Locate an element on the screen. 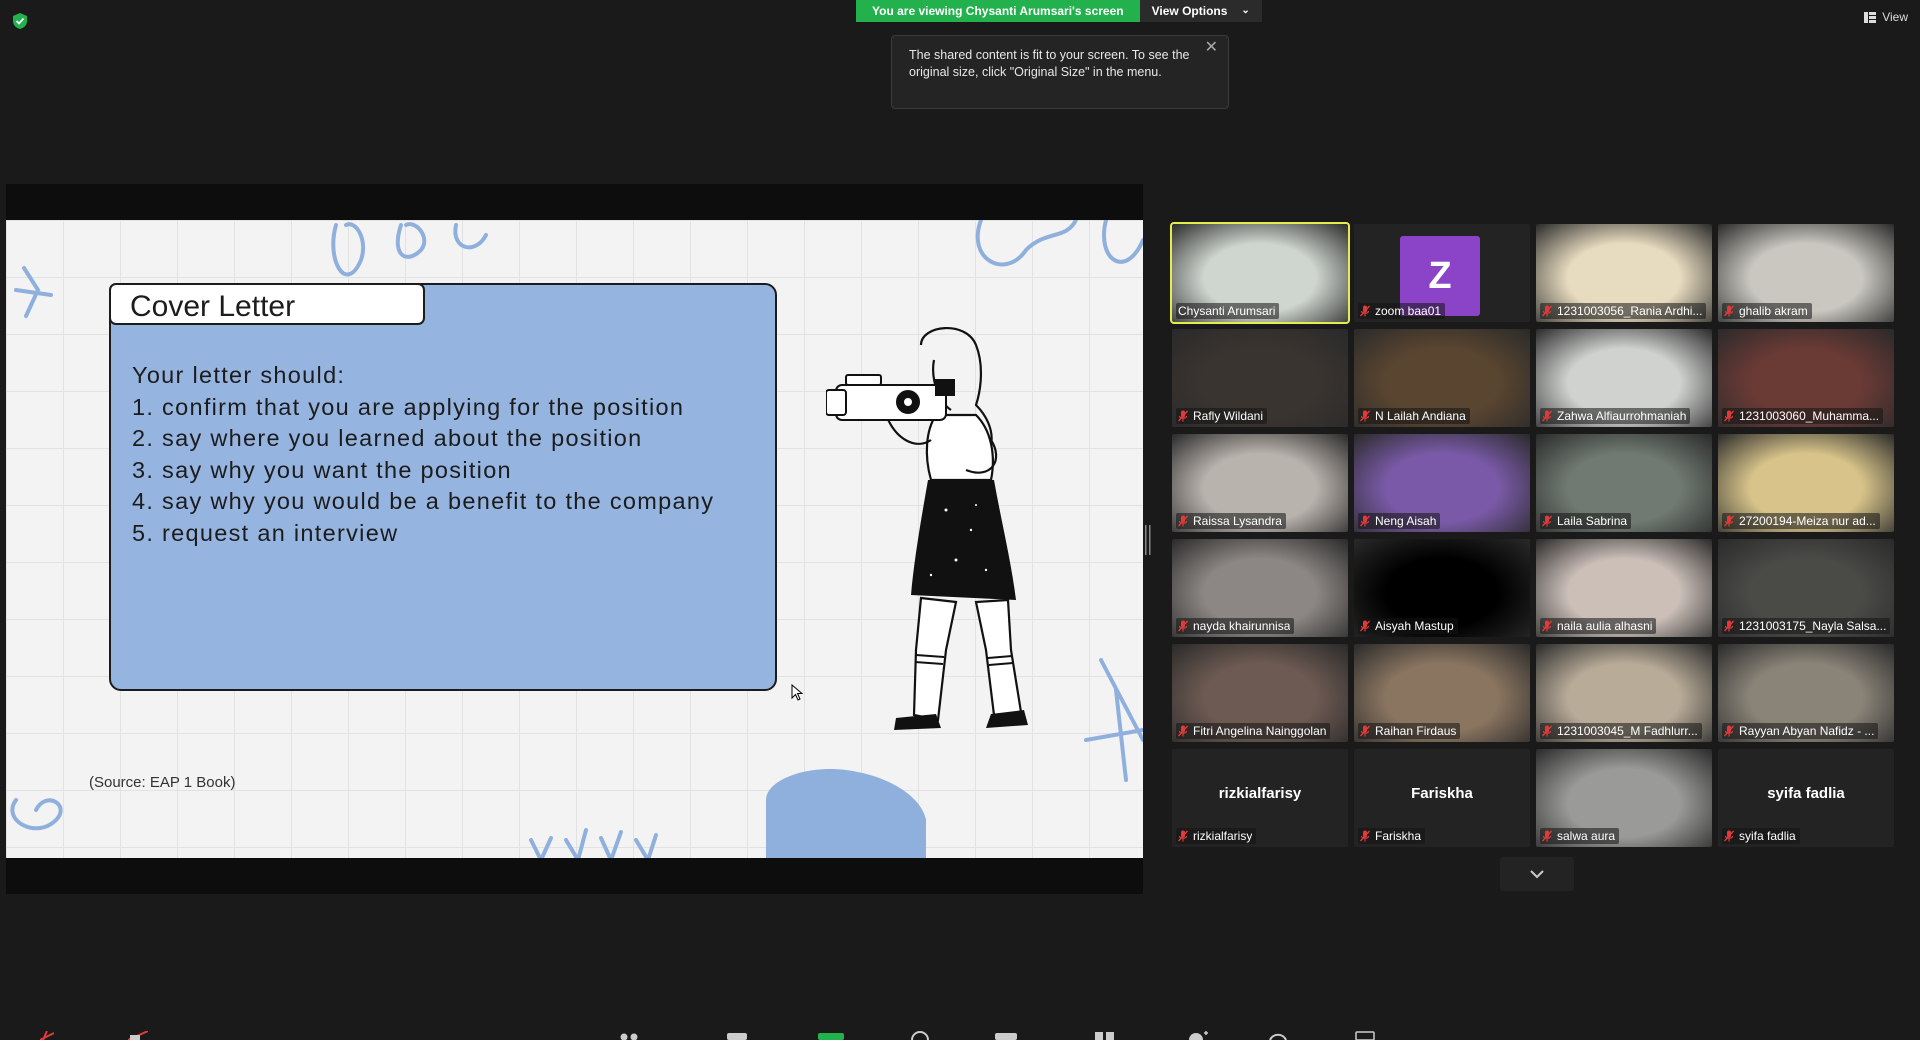 This screenshot has width=1920, height=1040. participant-tile: Raihan Firdaus is located at coordinates (1442, 693).